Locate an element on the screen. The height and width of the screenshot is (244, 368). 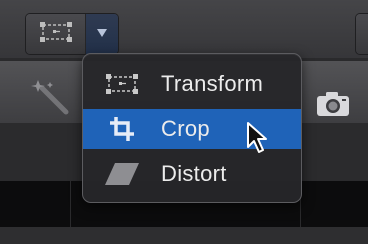
triangle-down-icon is located at coordinates (102, 34).